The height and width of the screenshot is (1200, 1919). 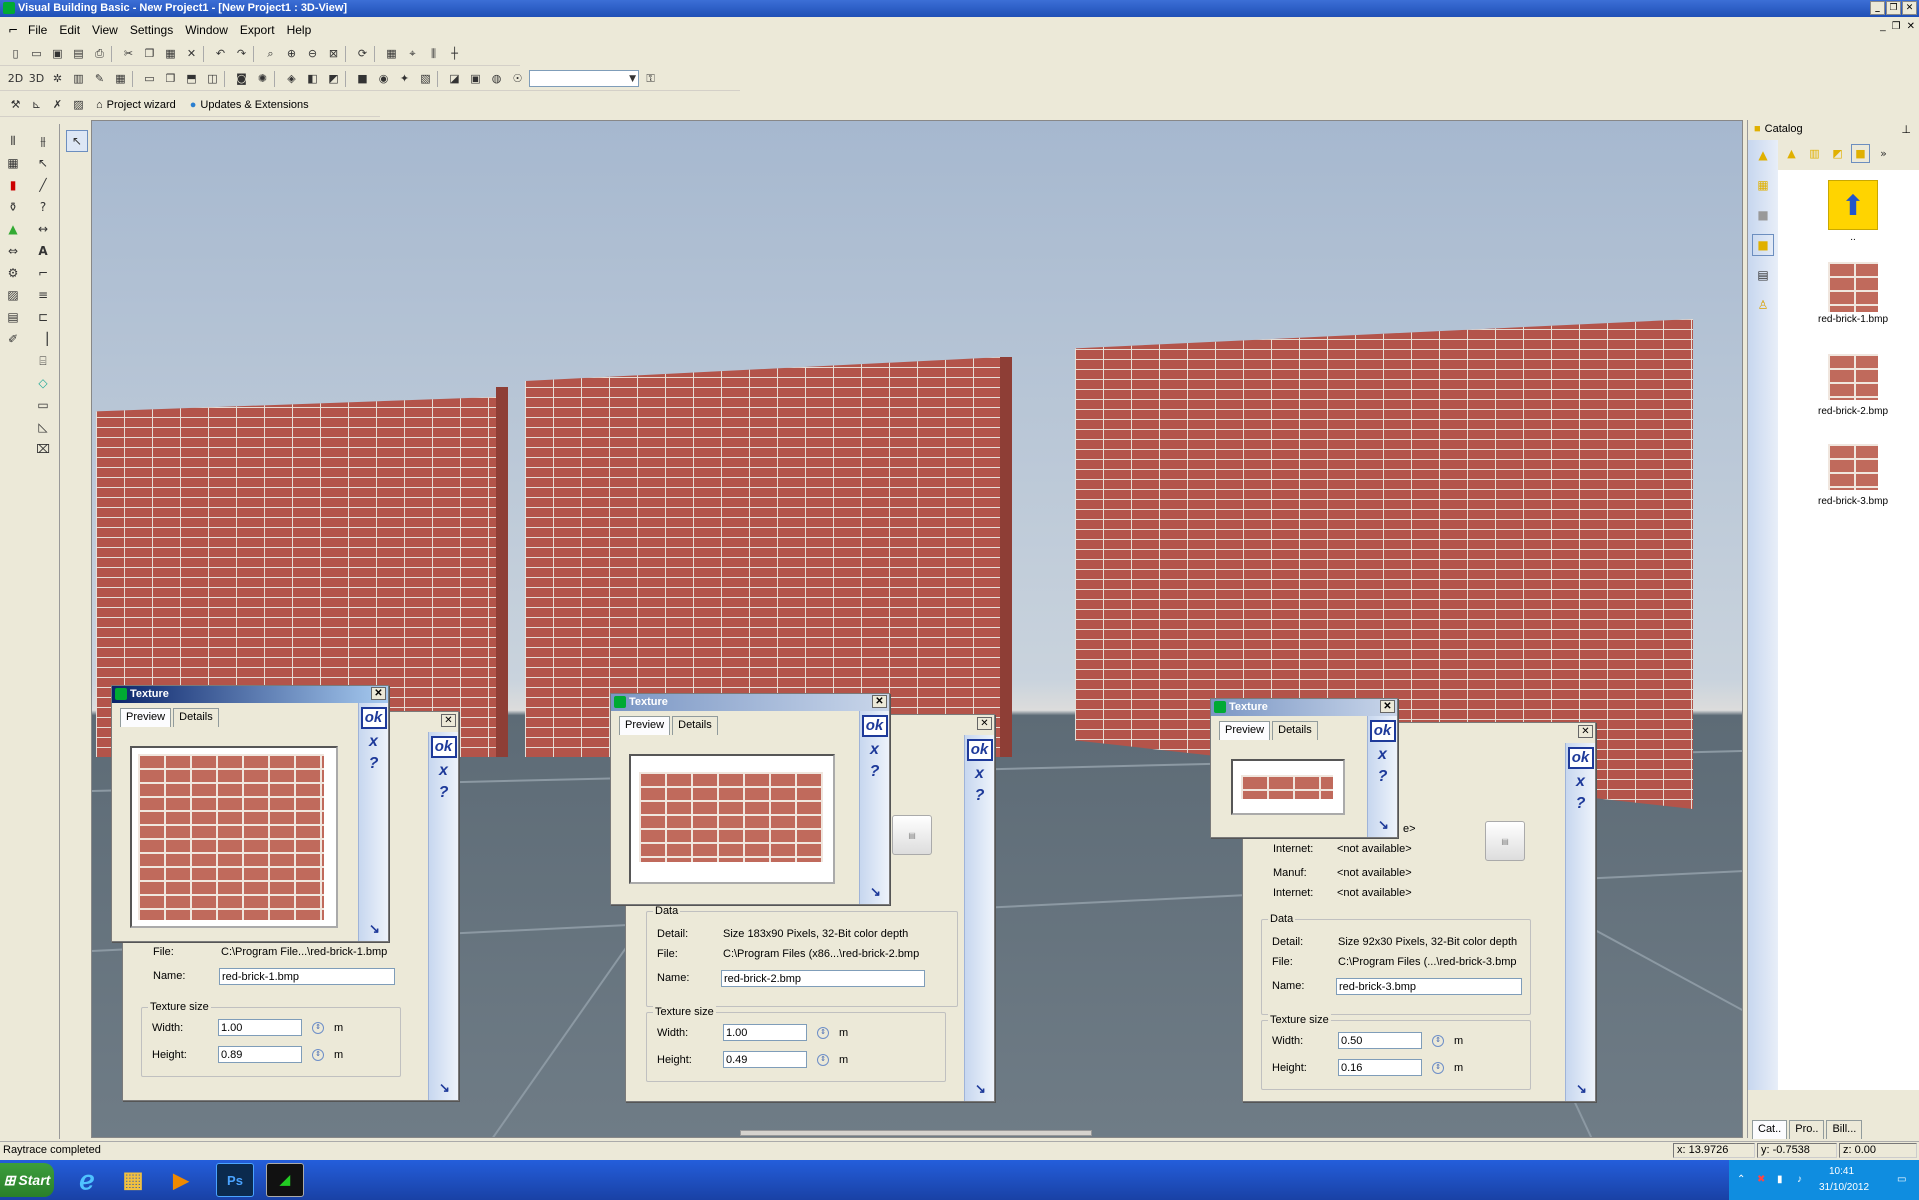 What do you see at coordinates (1780, 1179) in the screenshot?
I see `tray-signal-icon: ▮` at bounding box center [1780, 1179].